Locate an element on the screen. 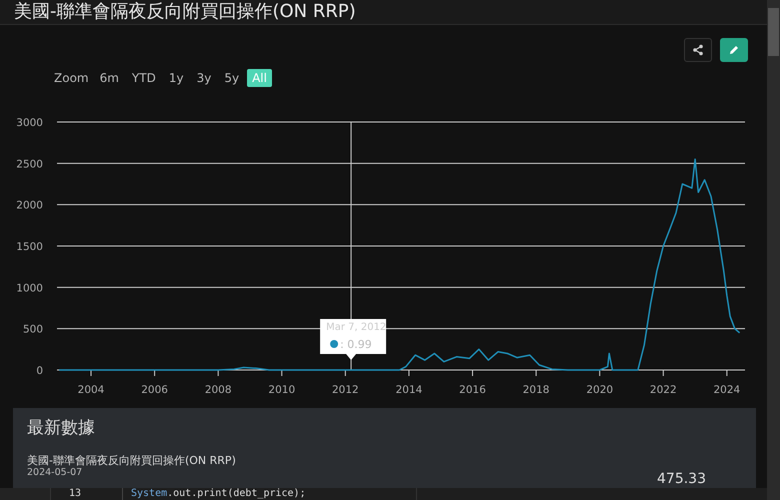  x-axis-label: 2004 is located at coordinates (91, 390).